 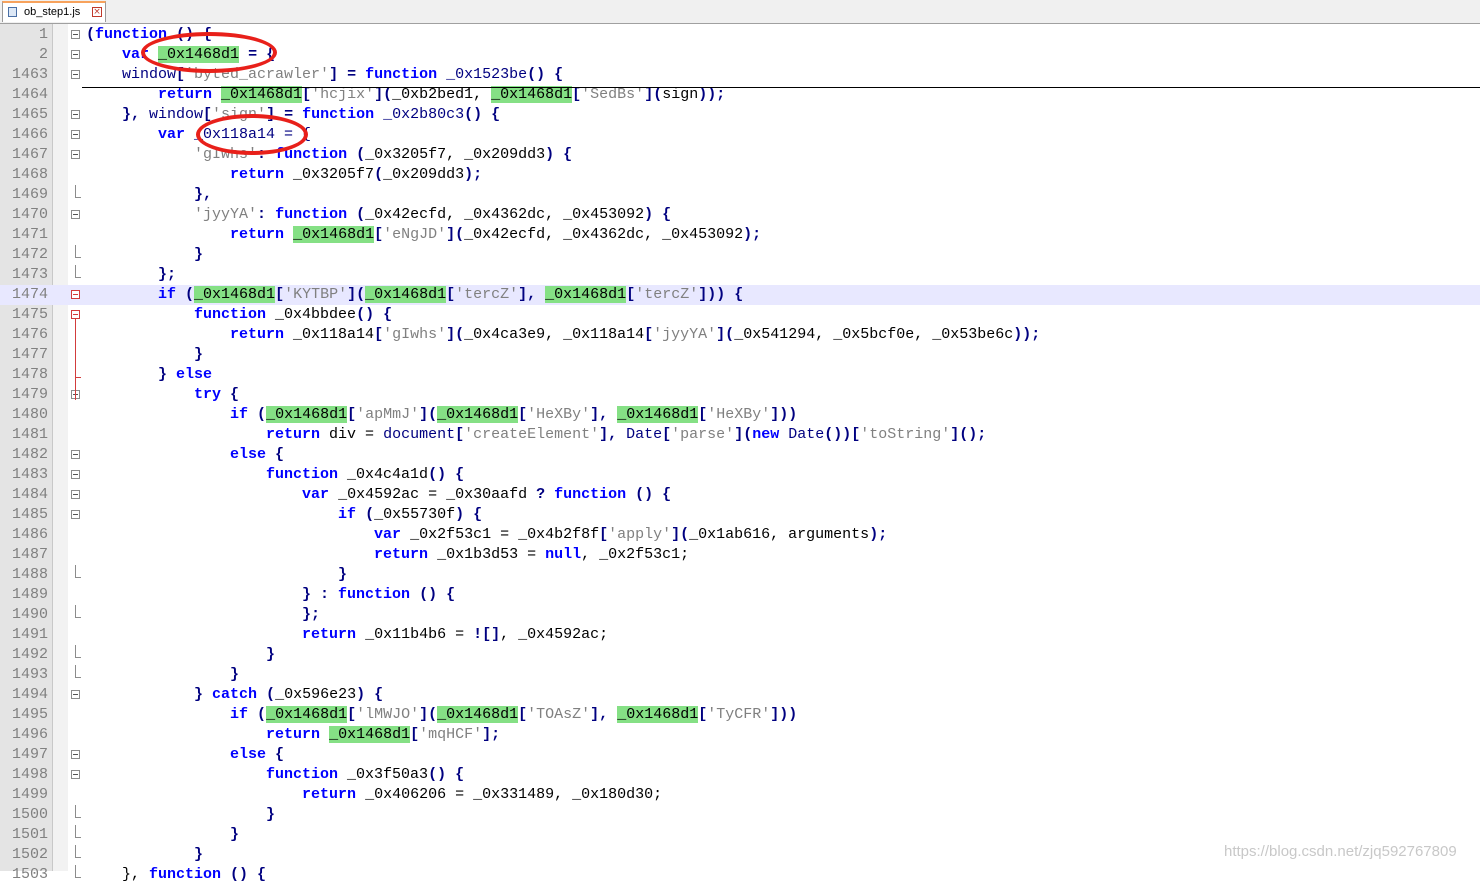 What do you see at coordinates (740, 395) in the screenshot?
I see `code-line: 1479 try {` at bounding box center [740, 395].